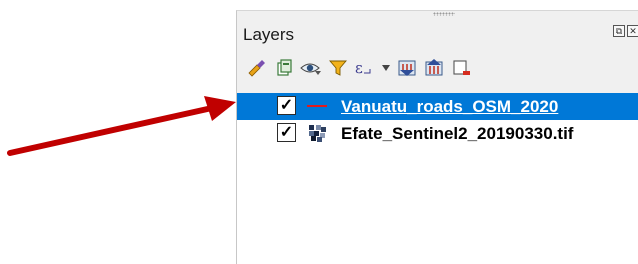 The width and height of the screenshot is (638, 264). I want to click on expression-filter-icon: ε, so click(365, 68).